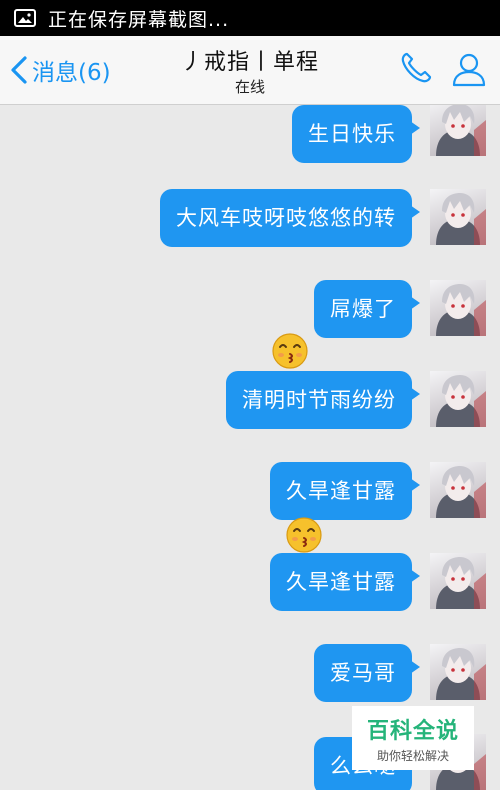 This screenshot has width=500, height=790. What do you see at coordinates (469, 69) in the screenshot?
I see `profile-icon` at bounding box center [469, 69].